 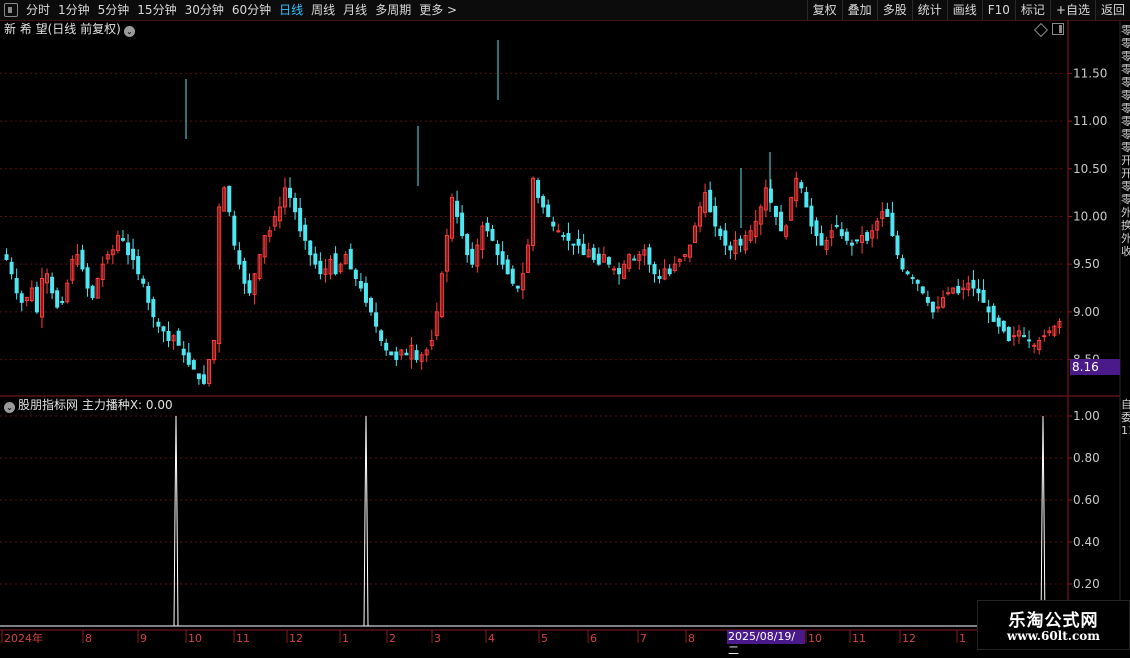 I want to click on indicator-title: ⌄ 股朋指标网 主力播种X: 0.00, so click(x=88, y=405).